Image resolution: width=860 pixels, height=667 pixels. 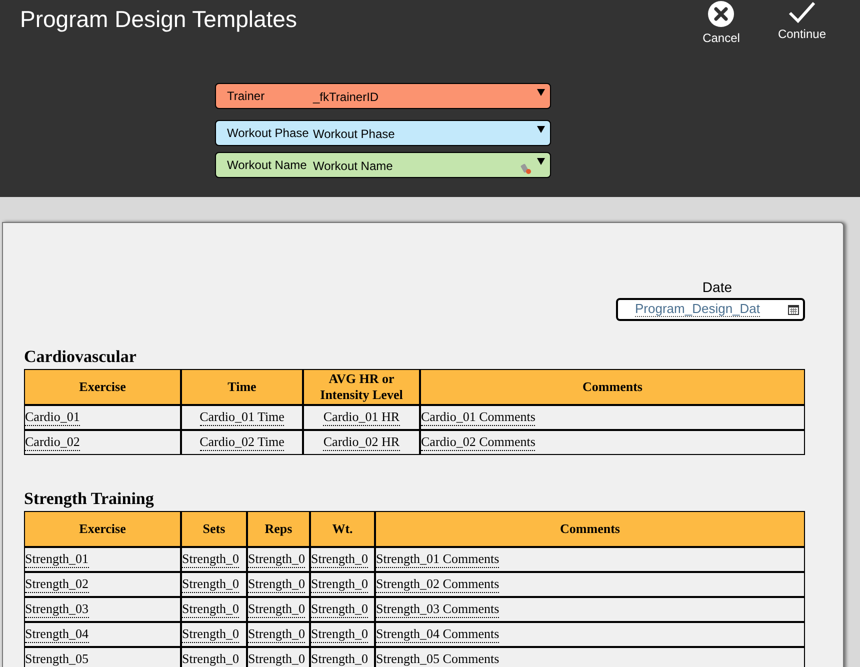 I want to click on field-value: Workout Name, so click(x=353, y=166).